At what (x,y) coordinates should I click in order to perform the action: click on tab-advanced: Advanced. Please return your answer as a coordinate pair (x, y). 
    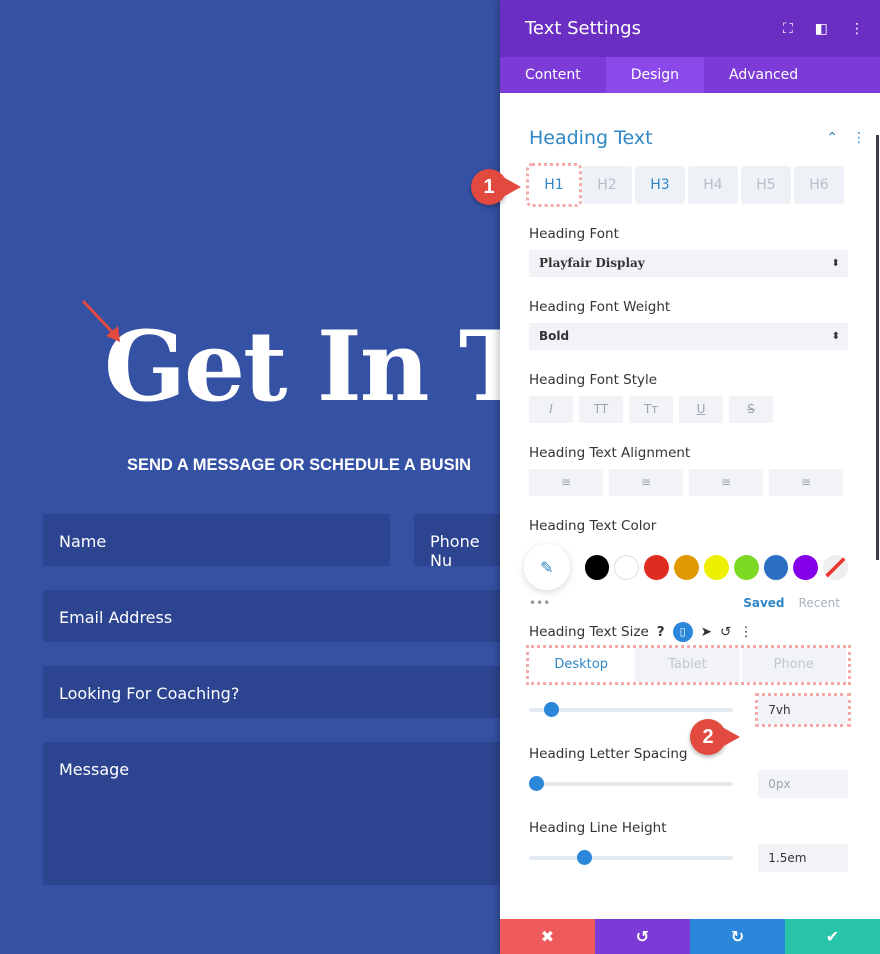
    Looking at the image, I should click on (763, 75).